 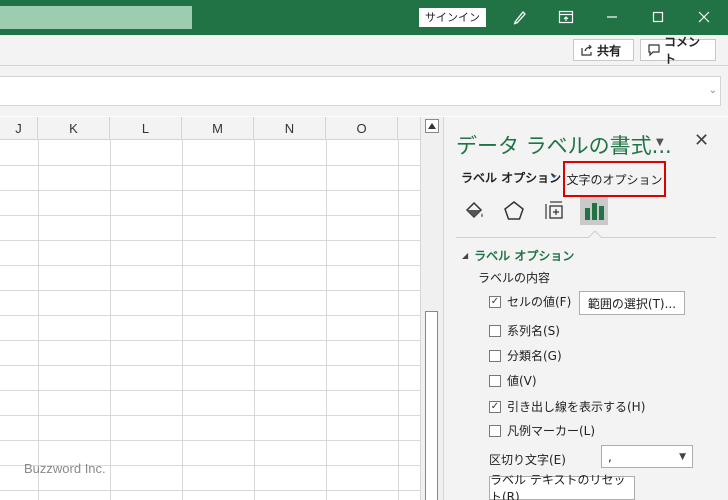 What do you see at coordinates (290, 128) in the screenshot?
I see `column-header-n: N` at bounding box center [290, 128].